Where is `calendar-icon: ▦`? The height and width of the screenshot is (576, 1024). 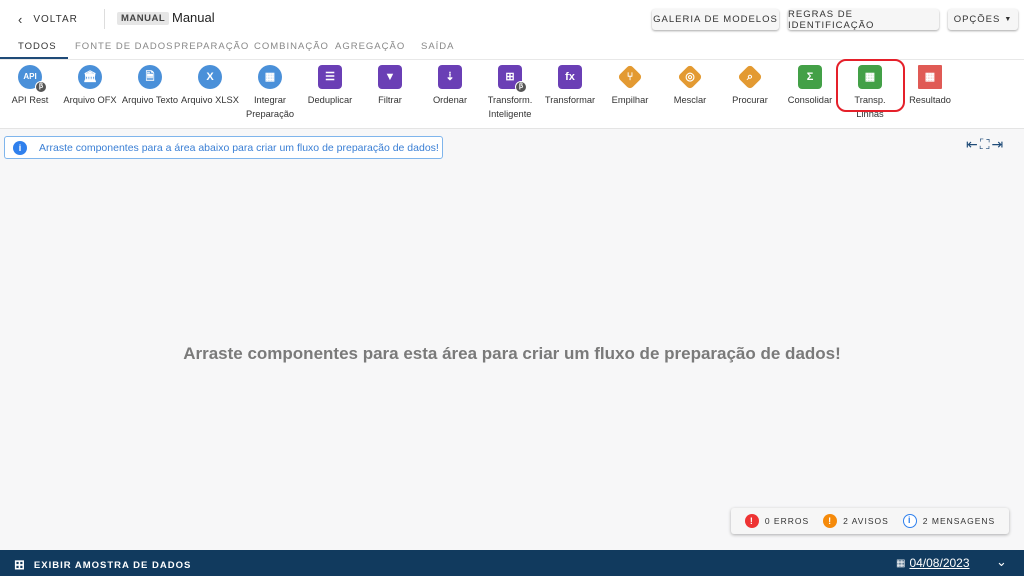
calendar-icon: ▦ is located at coordinates (901, 563).